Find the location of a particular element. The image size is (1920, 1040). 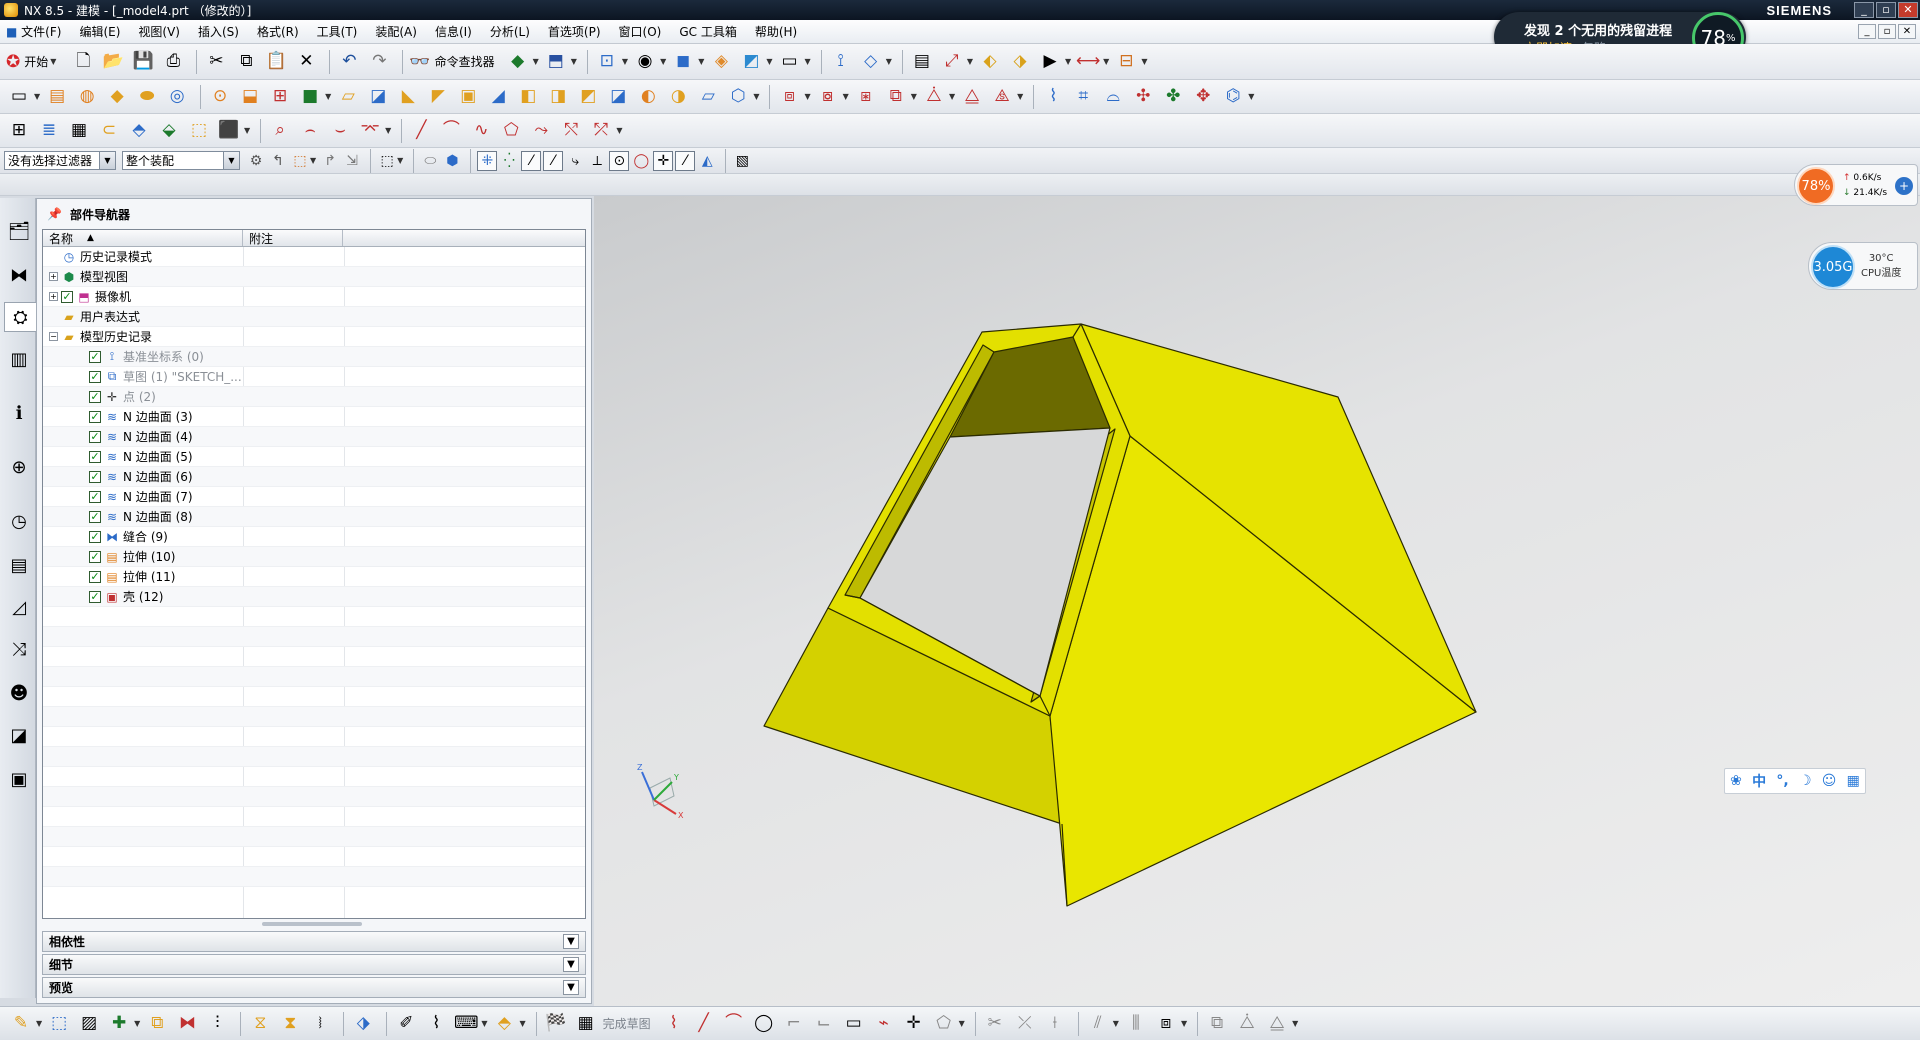

thicken-icon: ◪ is located at coordinates (618, 97).